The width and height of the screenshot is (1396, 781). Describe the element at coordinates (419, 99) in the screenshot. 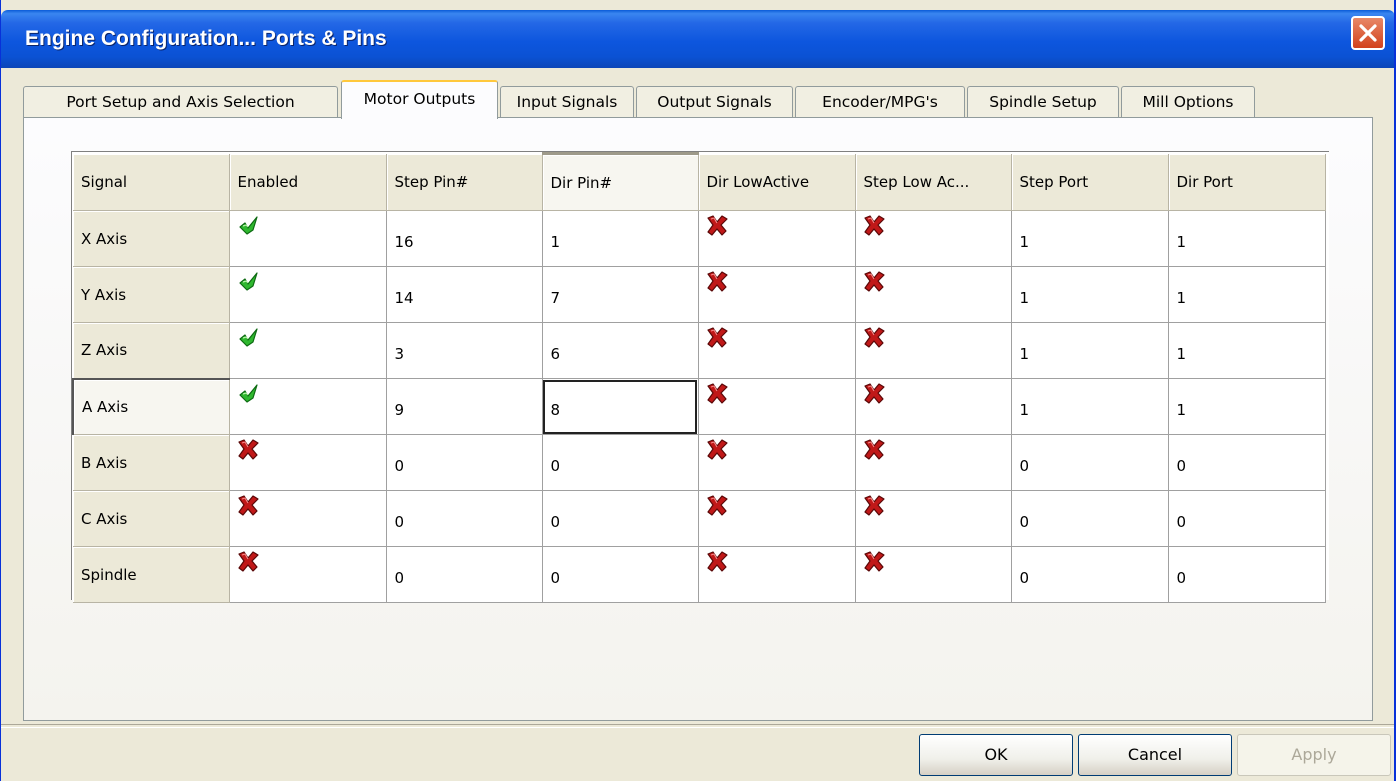

I see `tab-motor-outputs: Motor Outputs` at that location.